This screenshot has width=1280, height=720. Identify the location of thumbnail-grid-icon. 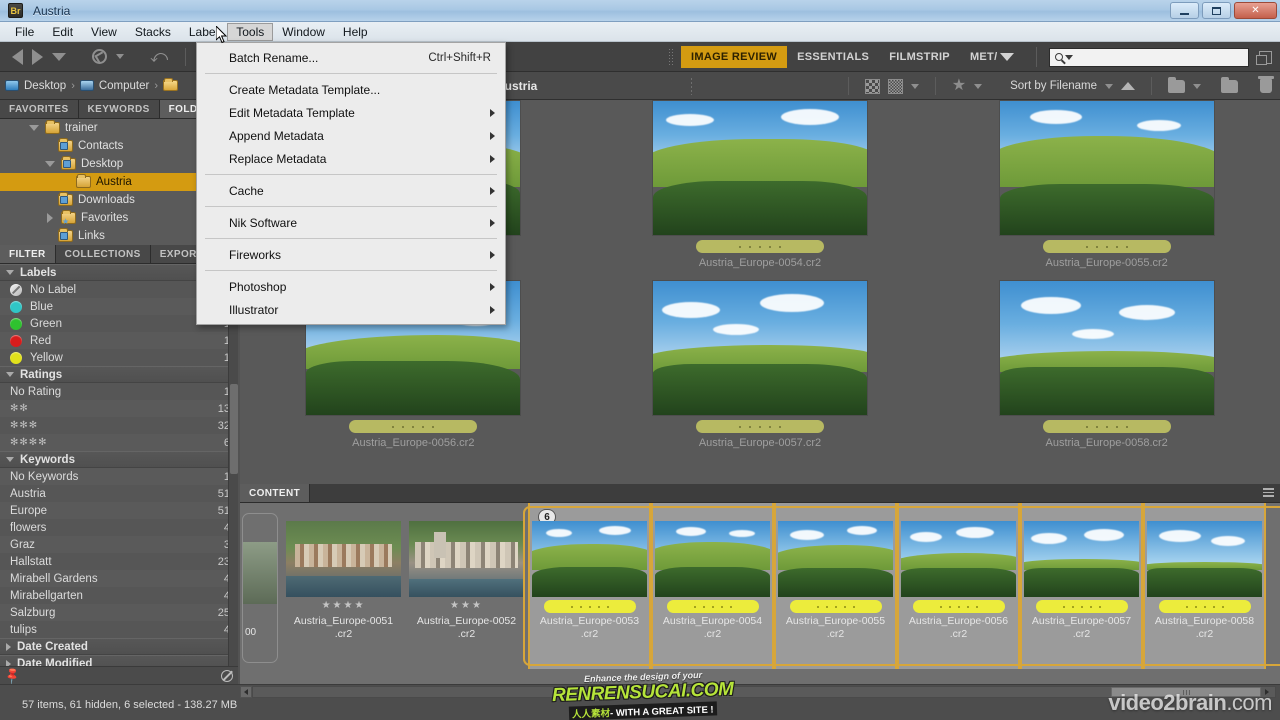
(895, 86).